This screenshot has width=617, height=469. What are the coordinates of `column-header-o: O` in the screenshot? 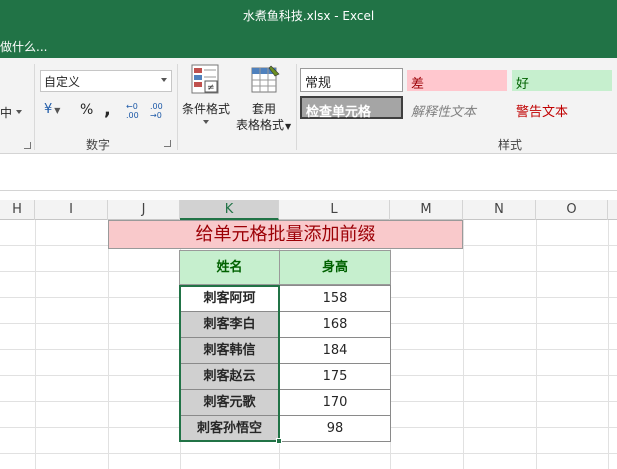 It's located at (572, 210).